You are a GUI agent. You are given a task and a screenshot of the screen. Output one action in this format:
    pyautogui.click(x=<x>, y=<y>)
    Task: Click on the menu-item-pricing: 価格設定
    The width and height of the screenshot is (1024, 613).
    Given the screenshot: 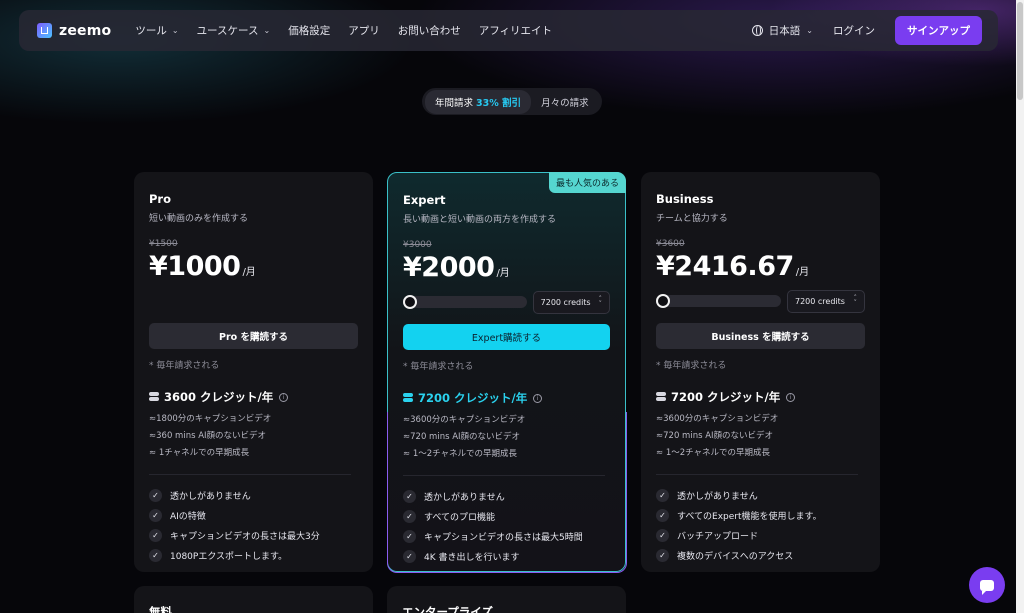 What is the action you would take?
    pyautogui.click(x=309, y=30)
    